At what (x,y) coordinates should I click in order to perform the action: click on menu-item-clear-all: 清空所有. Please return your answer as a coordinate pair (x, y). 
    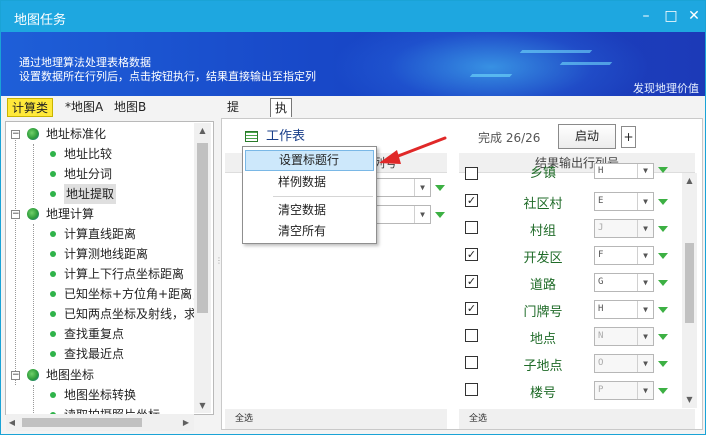
    Looking at the image, I should click on (309, 231).